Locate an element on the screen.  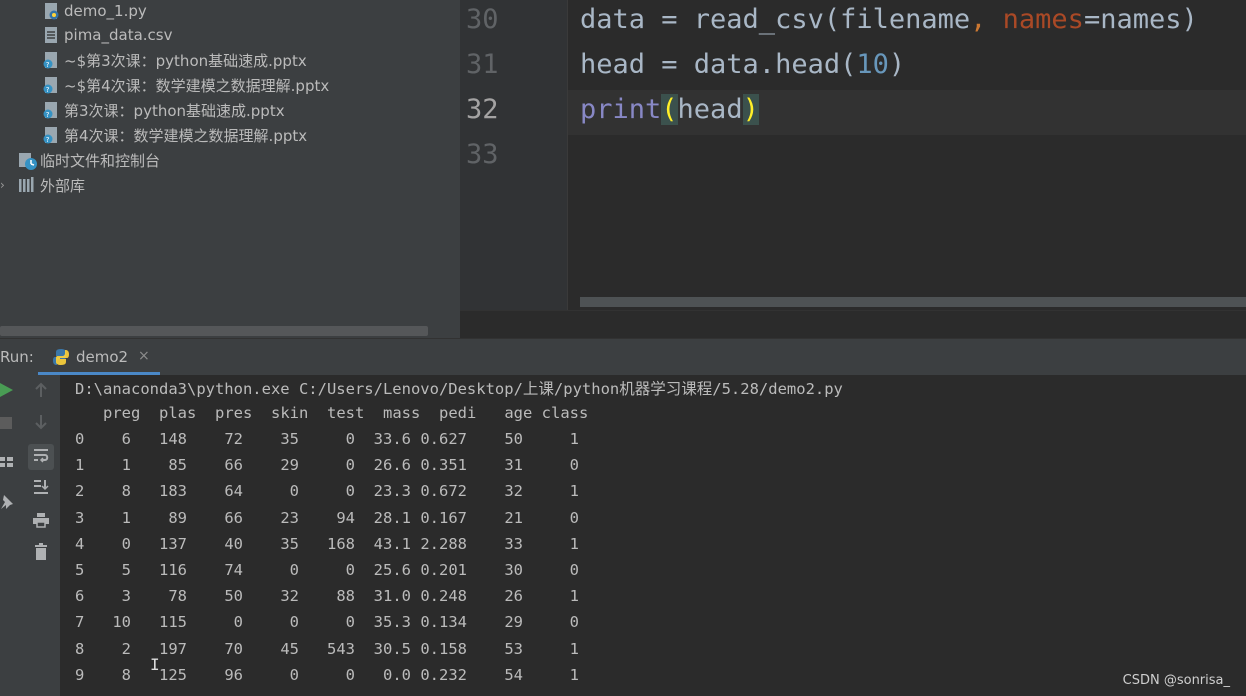
code-line-30: data = read_csv(filename, names=names) is located at coordinates (889, 19).